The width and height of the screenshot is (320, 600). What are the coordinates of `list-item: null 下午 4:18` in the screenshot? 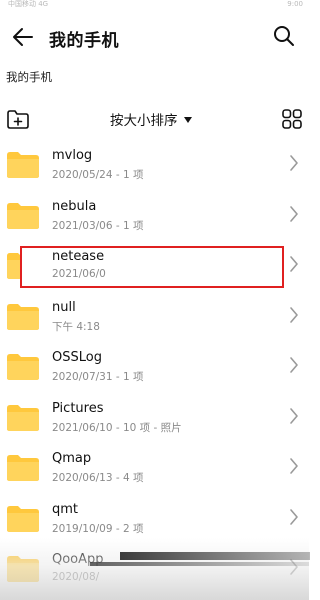 It's located at (154, 316).